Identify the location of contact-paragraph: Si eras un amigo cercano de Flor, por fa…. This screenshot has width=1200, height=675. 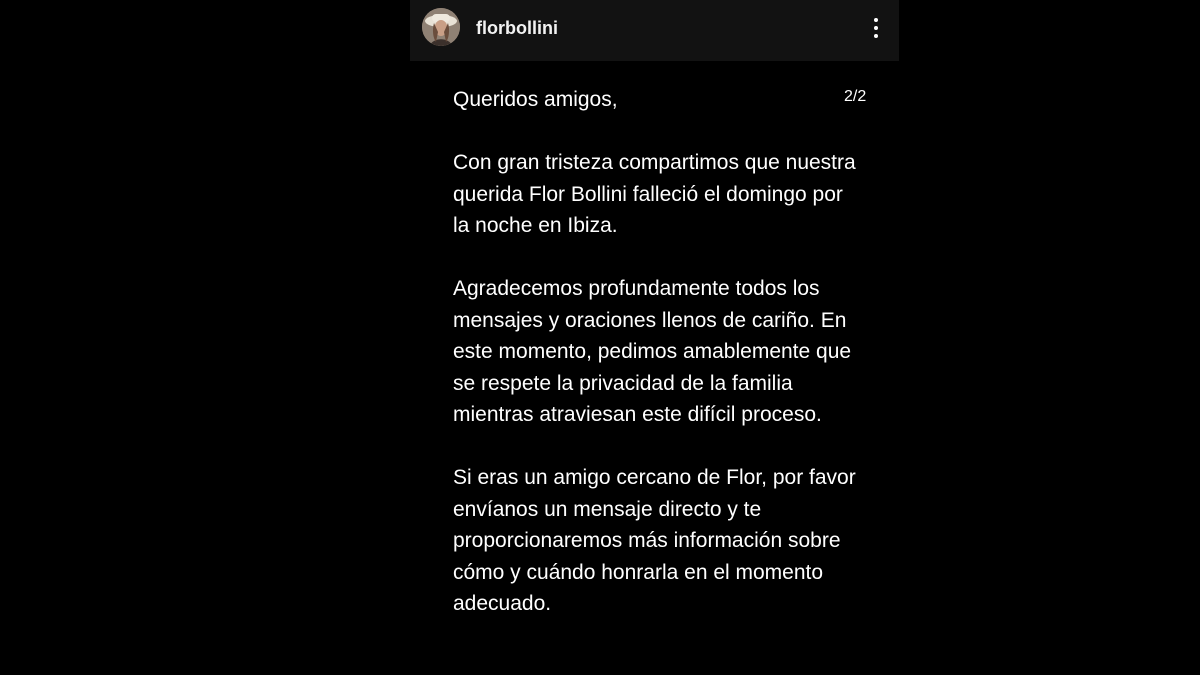
(654, 540).